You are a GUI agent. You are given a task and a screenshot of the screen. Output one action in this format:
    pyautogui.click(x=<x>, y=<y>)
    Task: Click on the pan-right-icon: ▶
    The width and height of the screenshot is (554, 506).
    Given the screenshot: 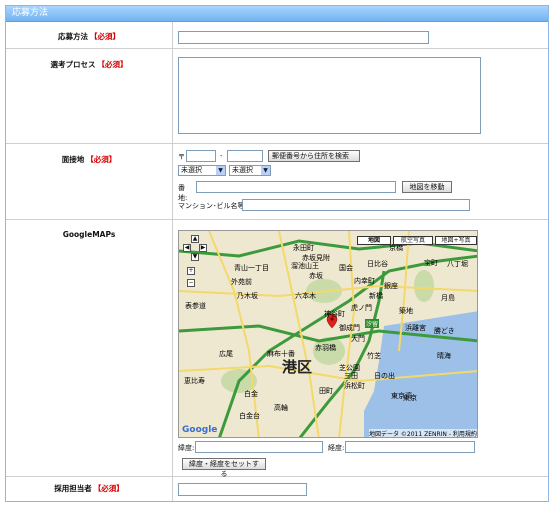 What is the action you would take?
    pyautogui.click(x=203, y=248)
    